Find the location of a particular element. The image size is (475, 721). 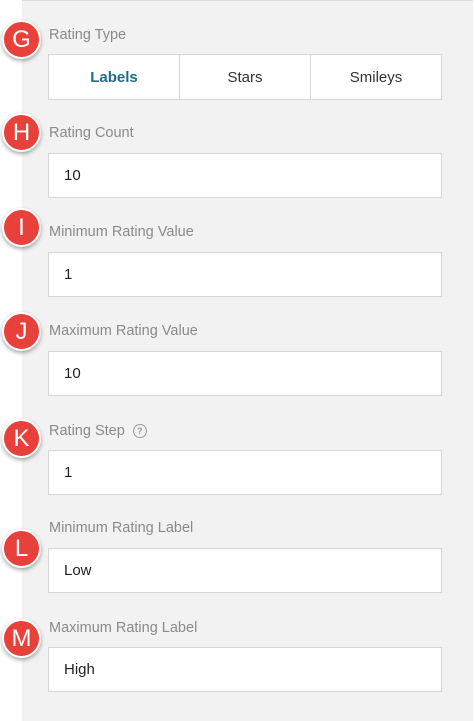

minimum-rating-value-label: Minimum Rating Value is located at coordinates (121, 232).